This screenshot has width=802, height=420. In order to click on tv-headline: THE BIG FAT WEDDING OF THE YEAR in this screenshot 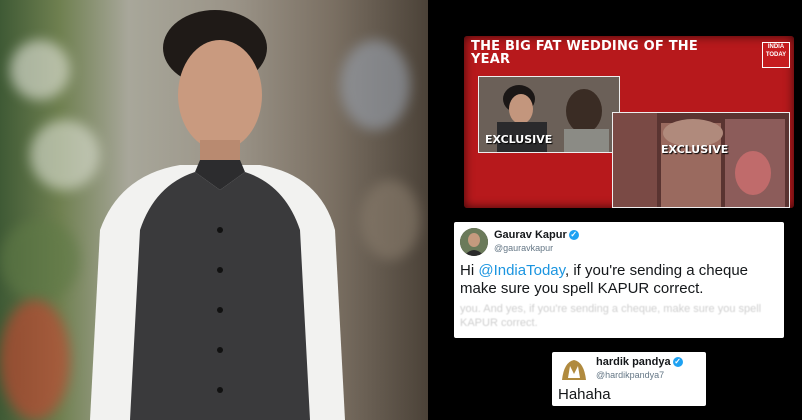, I will do `click(584, 53)`.